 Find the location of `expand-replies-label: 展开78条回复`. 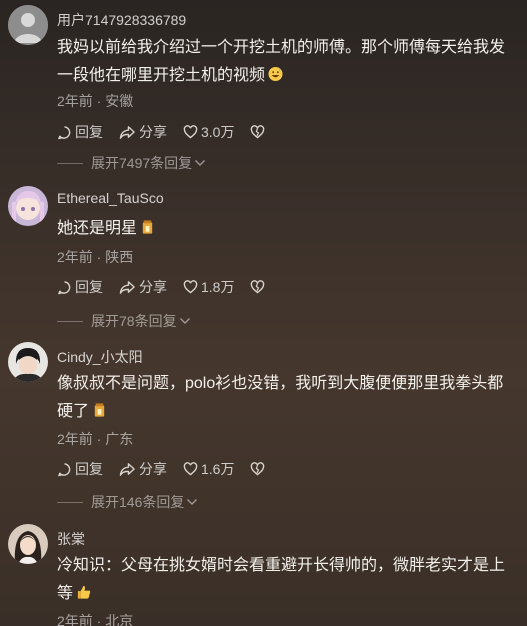

expand-replies-label: 展开78条回复 is located at coordinates (134, 321).